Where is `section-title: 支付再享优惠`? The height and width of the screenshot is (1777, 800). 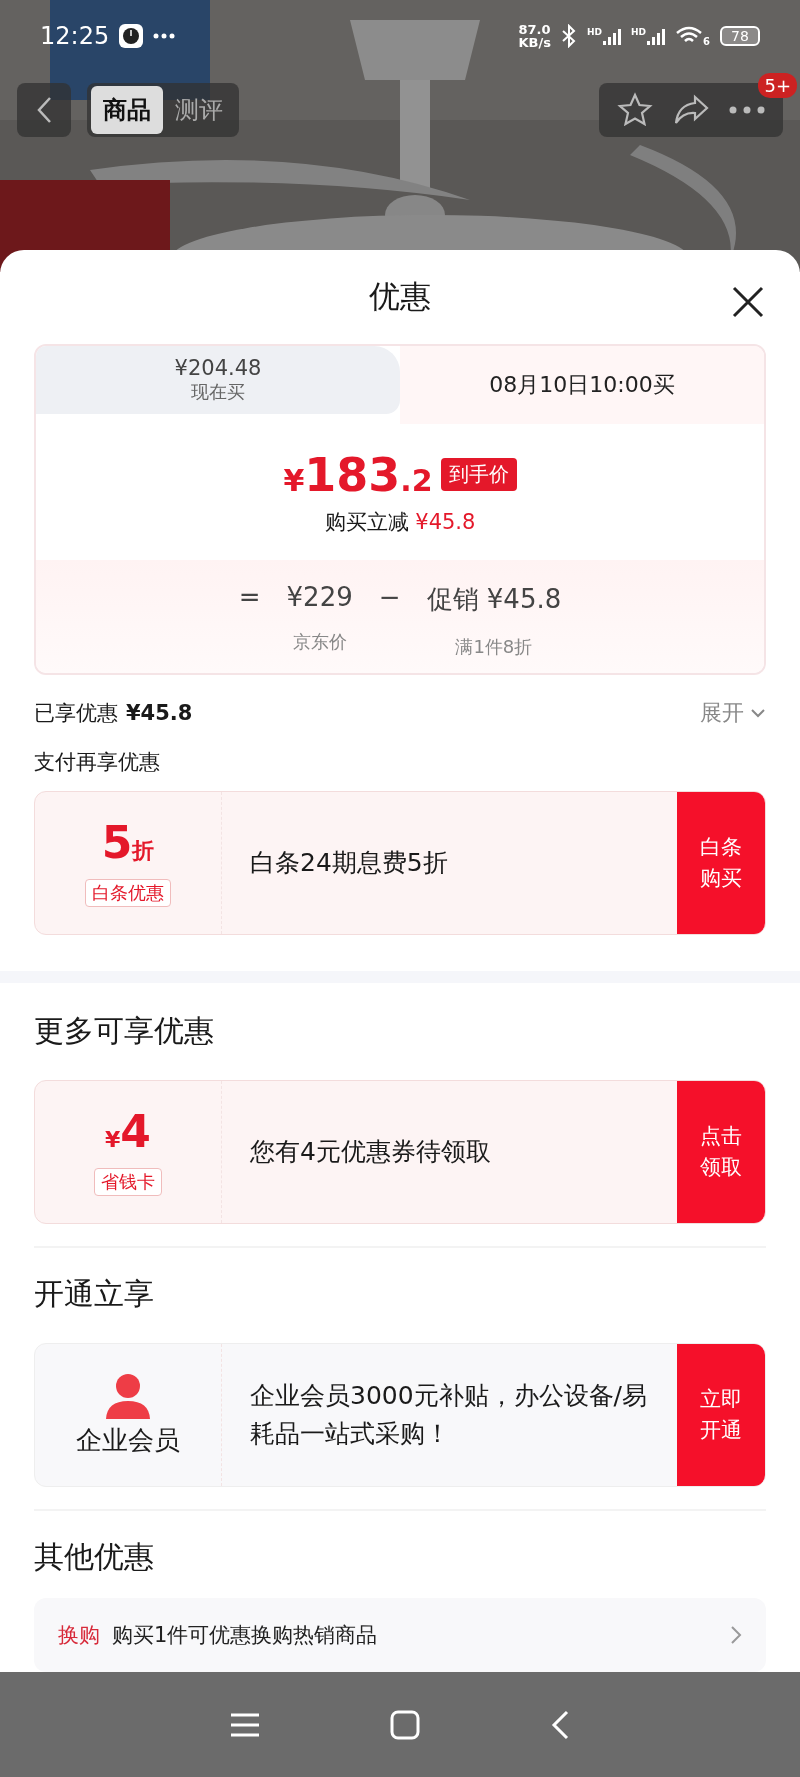 section-title: 支付再享优惠 is located at coordinates (97, 762).